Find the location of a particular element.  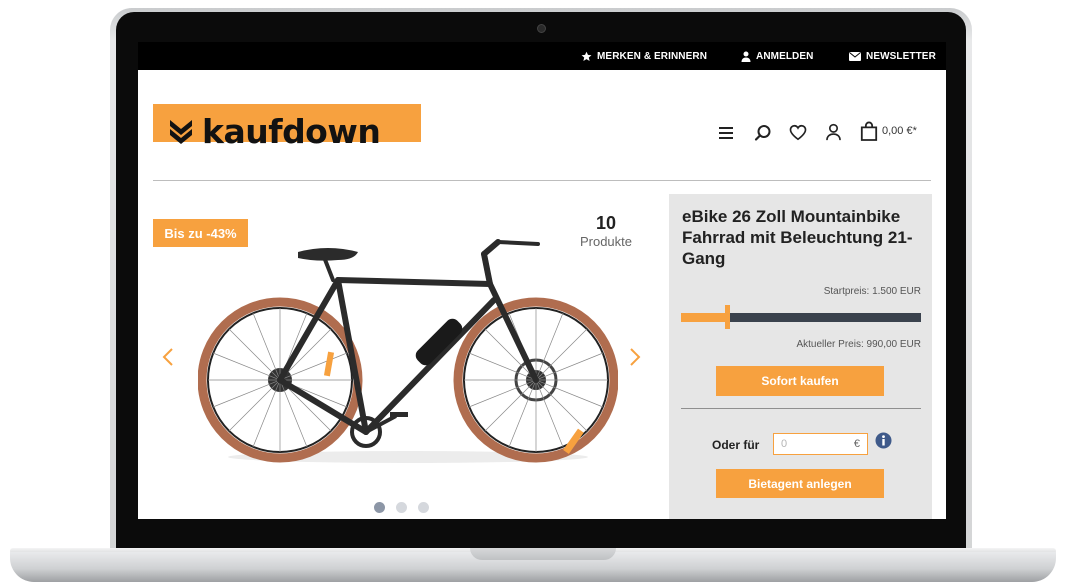

topbar-newsletter-link: NEWSLETTER is located at coordinates (892, 56).